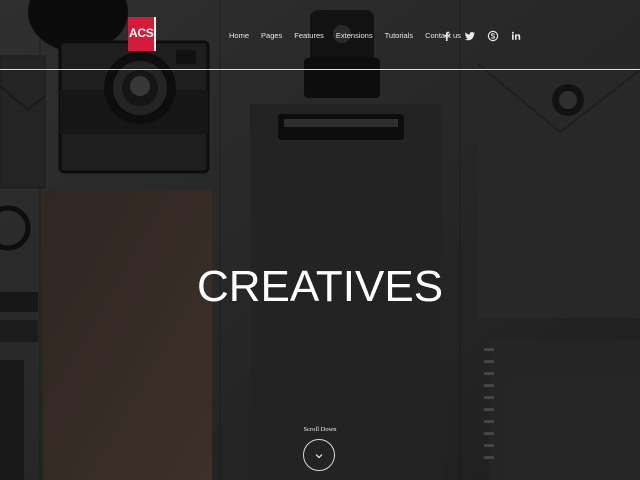 The width and height of the screenshot is (640, 480). What do you see at coordinates (309, 37) in the screenshot?
I see `nav-item-features: Features` at bounding box center [309, 37].